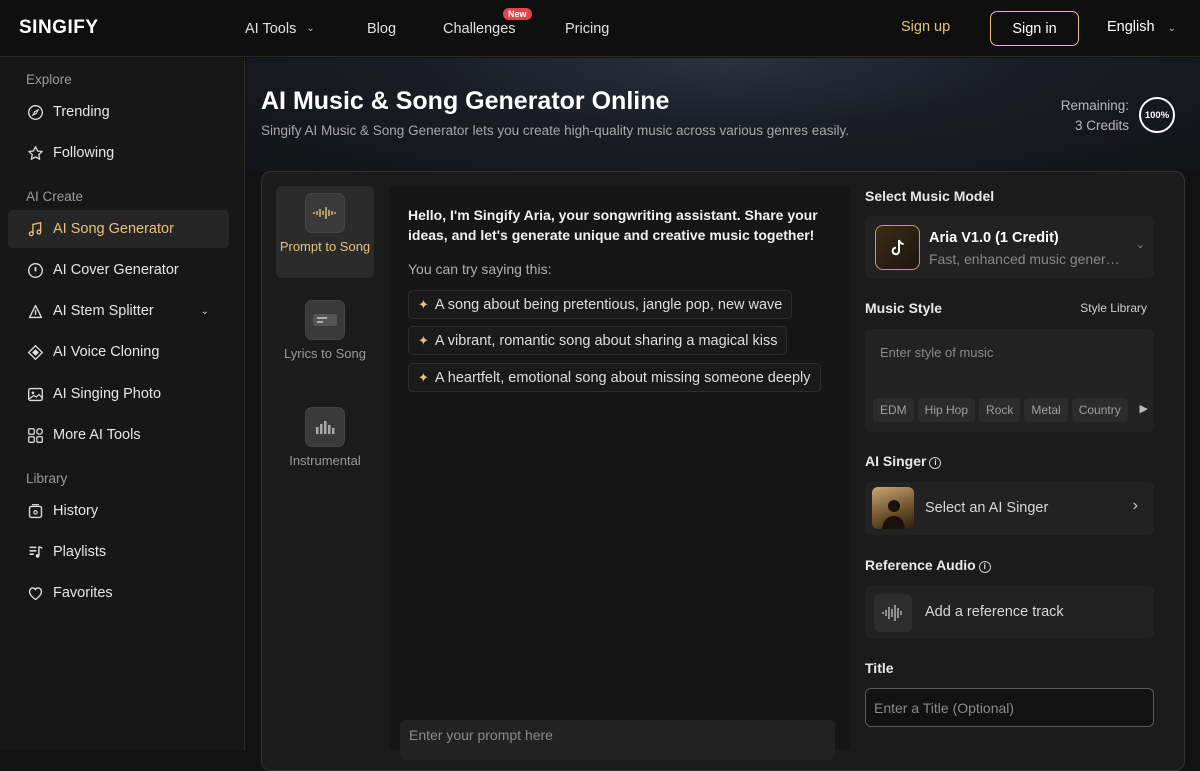 This screenshot has width=1200, height=771. I want to click on mode-lyrics-to-song: Lyrics to Song, so click(325, 339).